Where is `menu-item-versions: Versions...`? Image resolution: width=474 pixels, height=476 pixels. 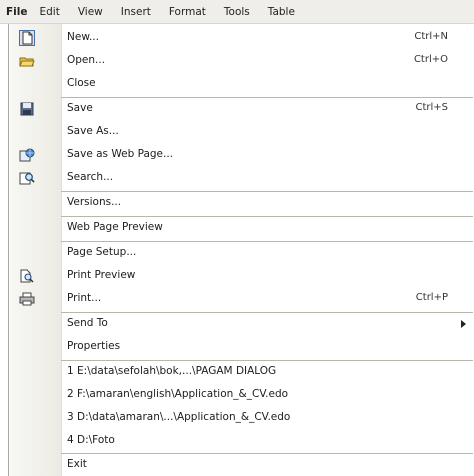 menu-item-versions: Versions... is located at coordinates (241, 203).